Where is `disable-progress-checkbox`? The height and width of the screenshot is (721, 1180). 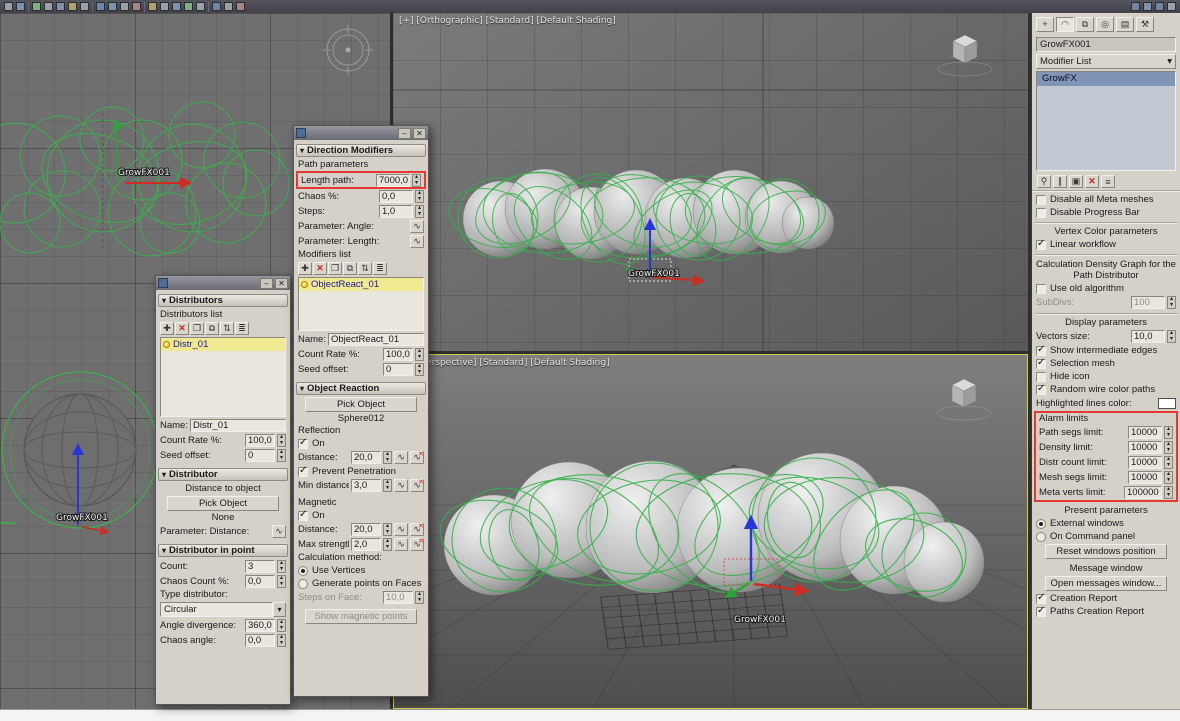
disable-progress-checkbox is located at coordinates (1041, 212).